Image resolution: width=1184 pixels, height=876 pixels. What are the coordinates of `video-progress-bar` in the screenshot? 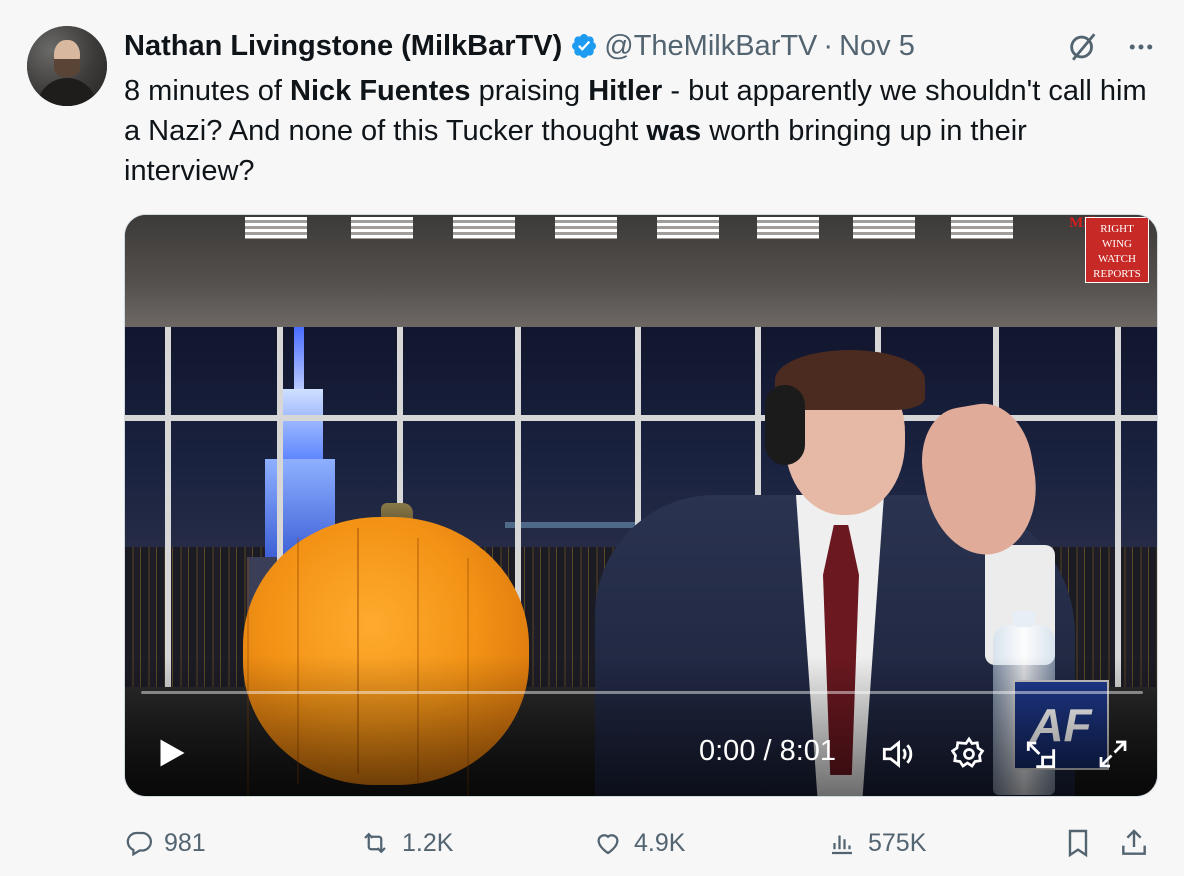 It's located at (642, 692).